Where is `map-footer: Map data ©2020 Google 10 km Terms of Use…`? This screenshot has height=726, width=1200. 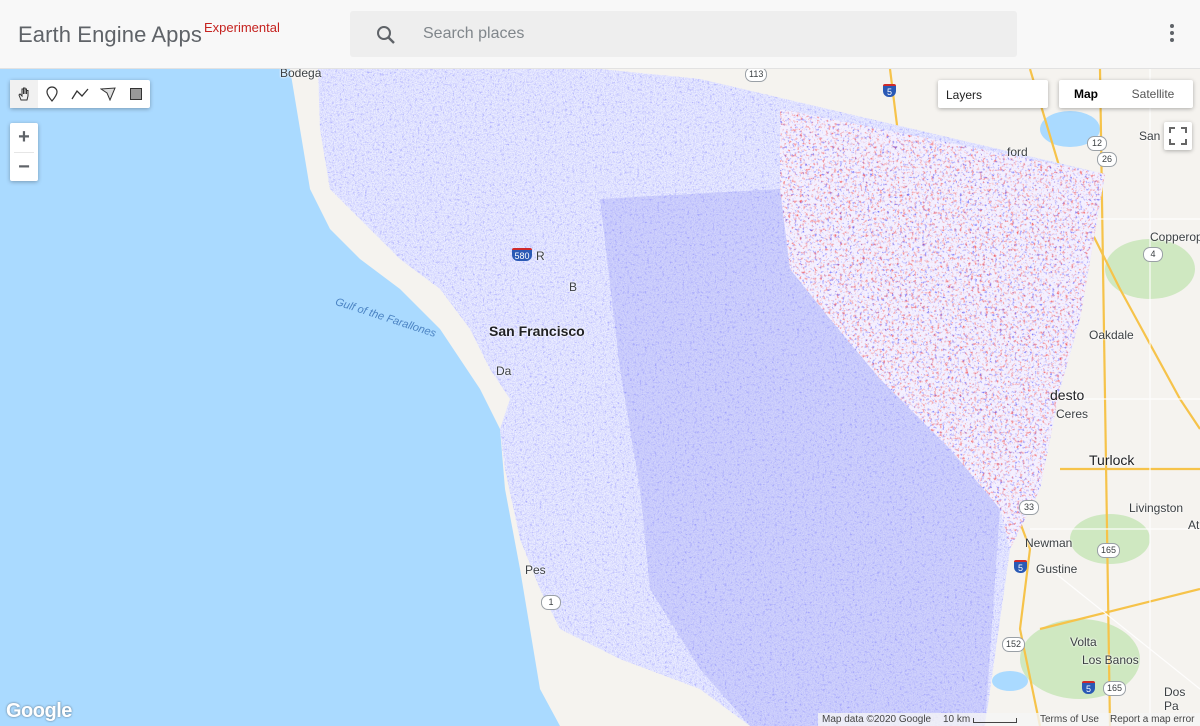
map-footer: Map data ©2020 Google 10 km Terms of Use… is located at coordinates (1009, 719).